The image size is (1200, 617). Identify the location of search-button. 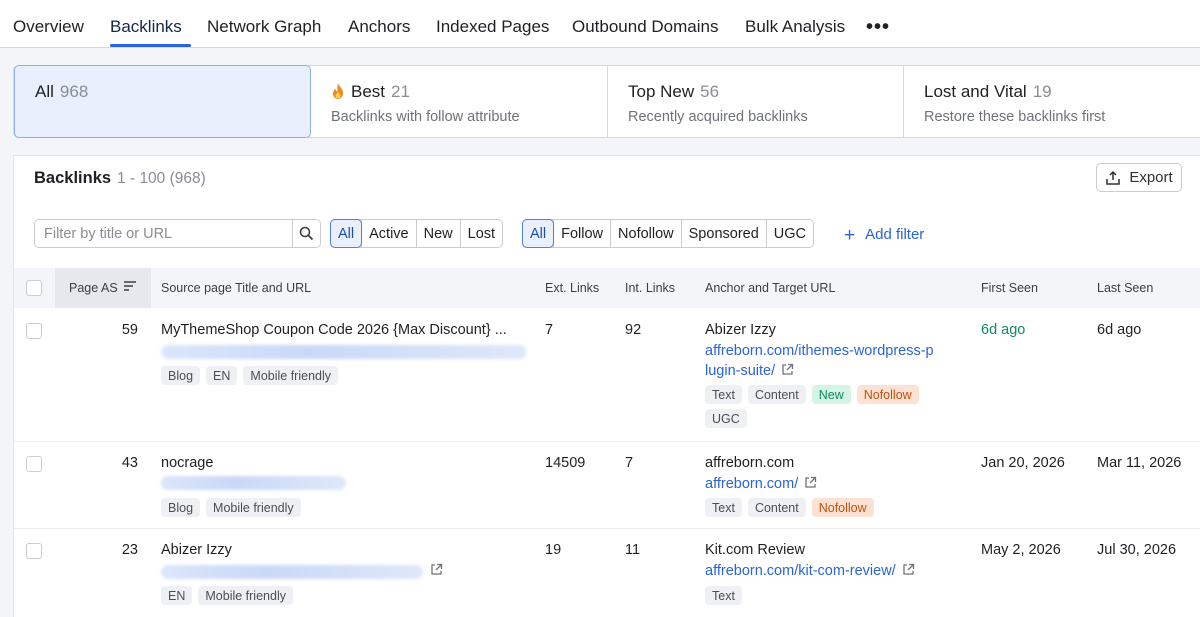
(306, 233).